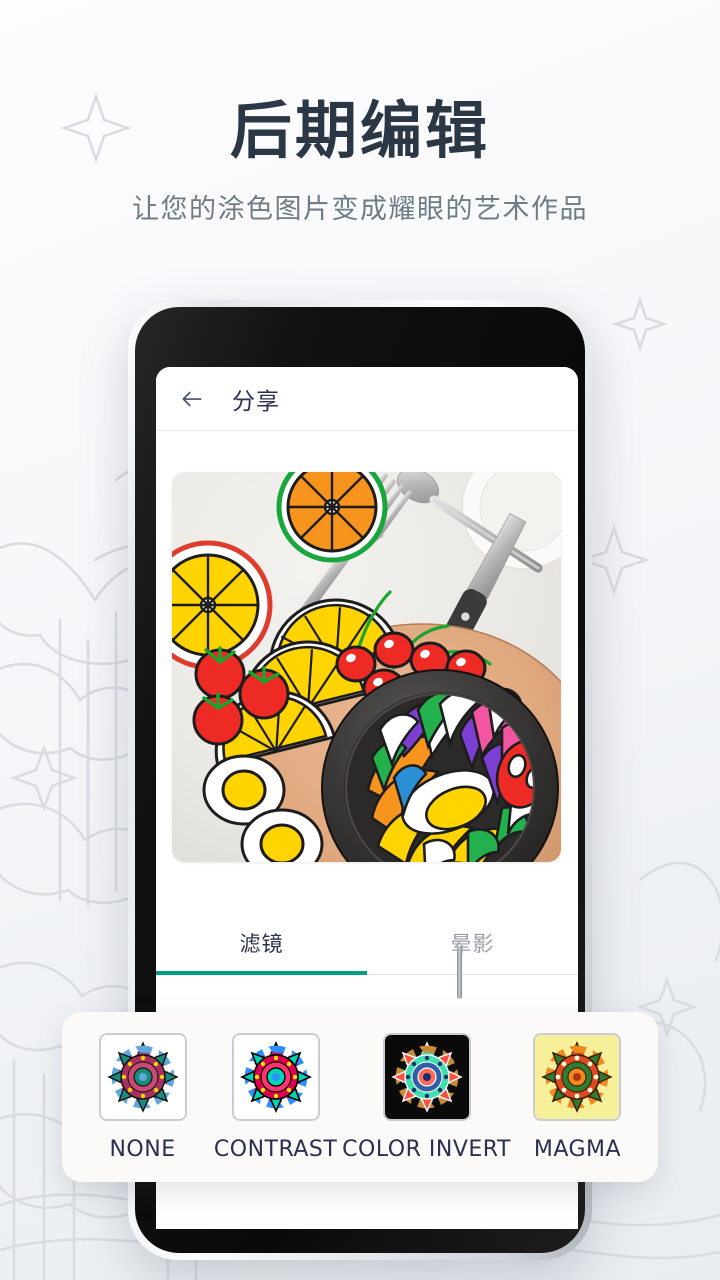 This screenshot has width=720, height=1280. I want to click on filter-label: COLOR INVERT, so click(426, 1149).